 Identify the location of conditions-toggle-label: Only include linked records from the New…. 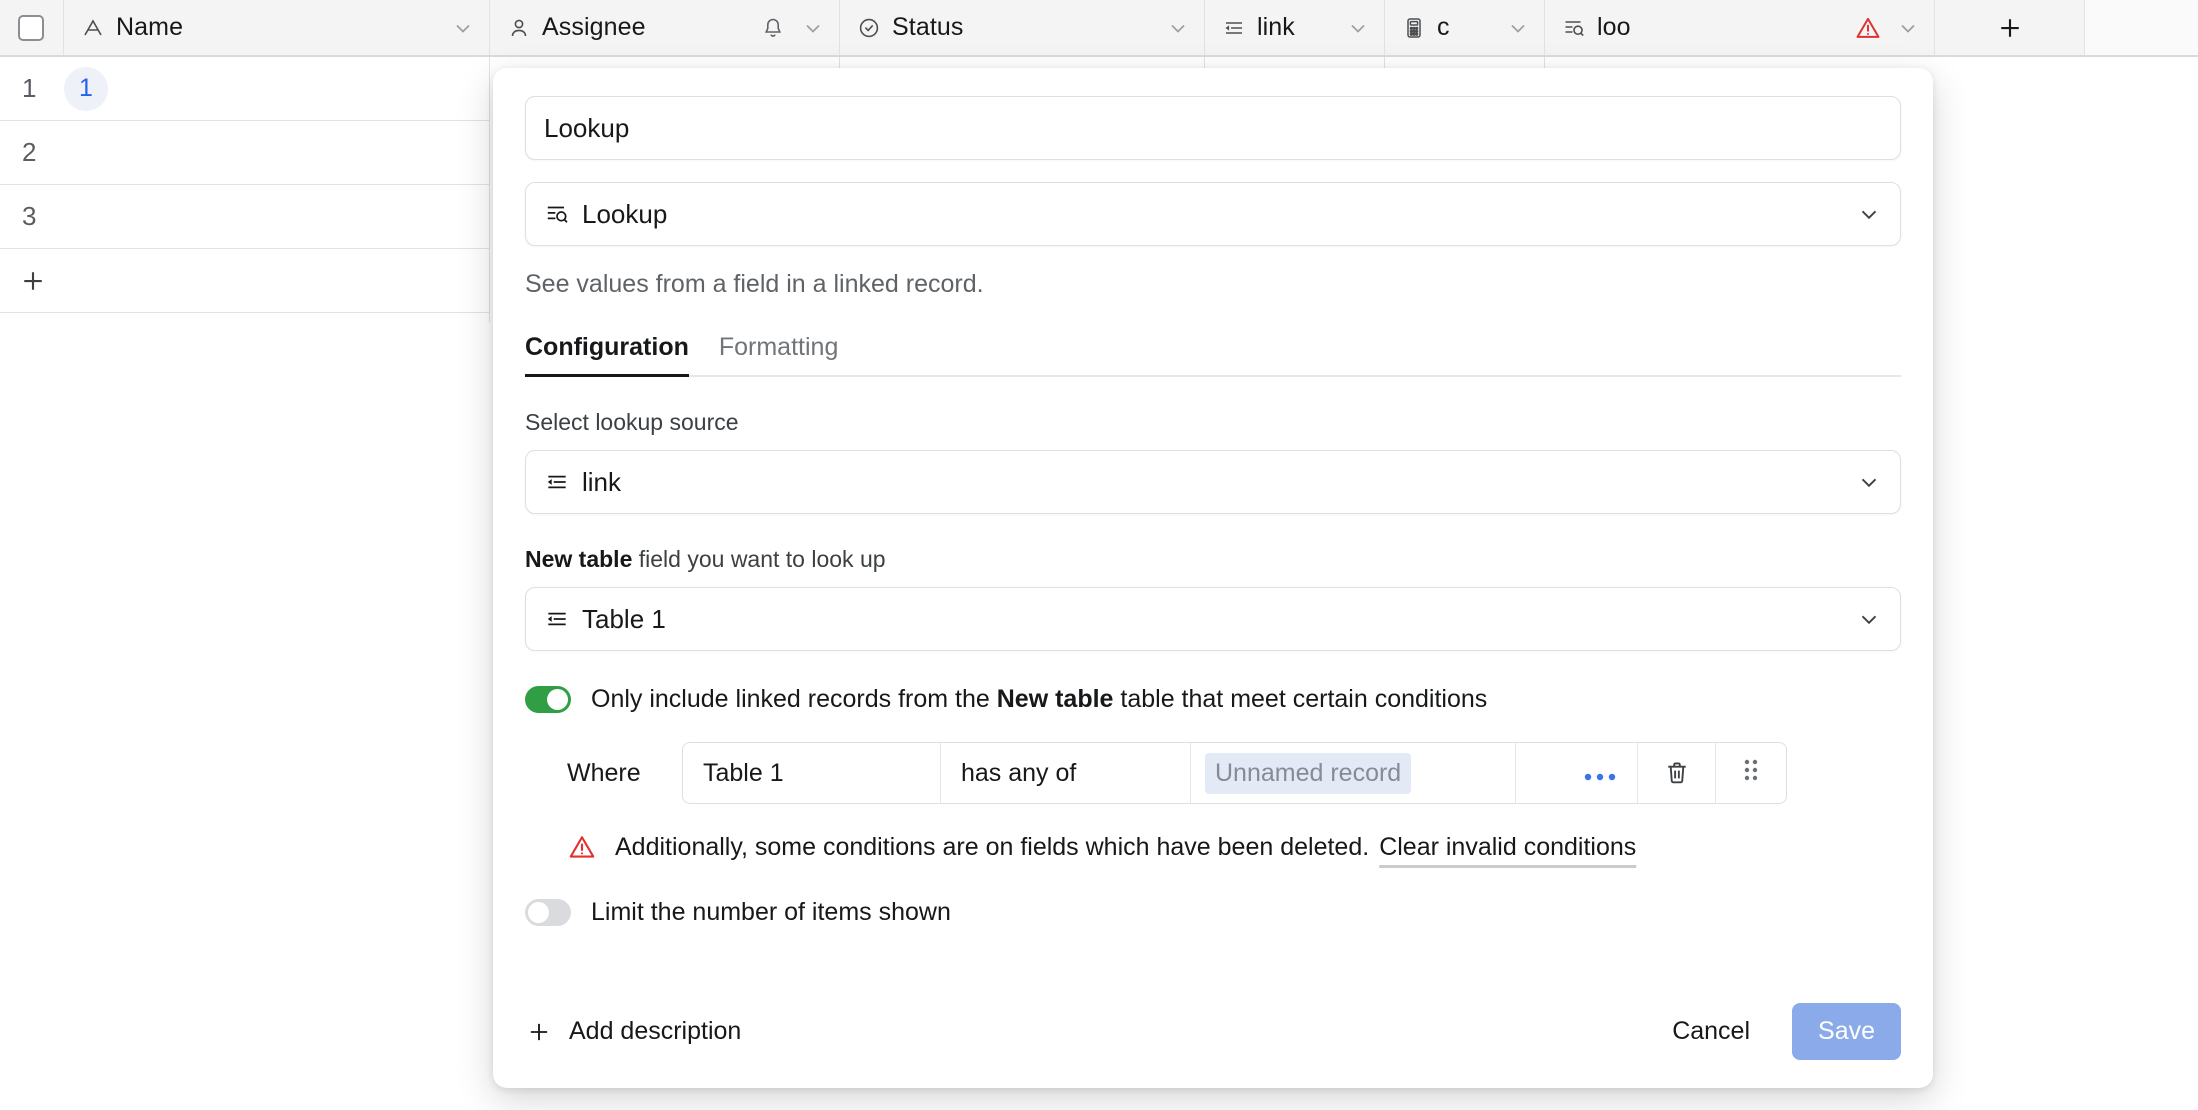
(1039, 699).